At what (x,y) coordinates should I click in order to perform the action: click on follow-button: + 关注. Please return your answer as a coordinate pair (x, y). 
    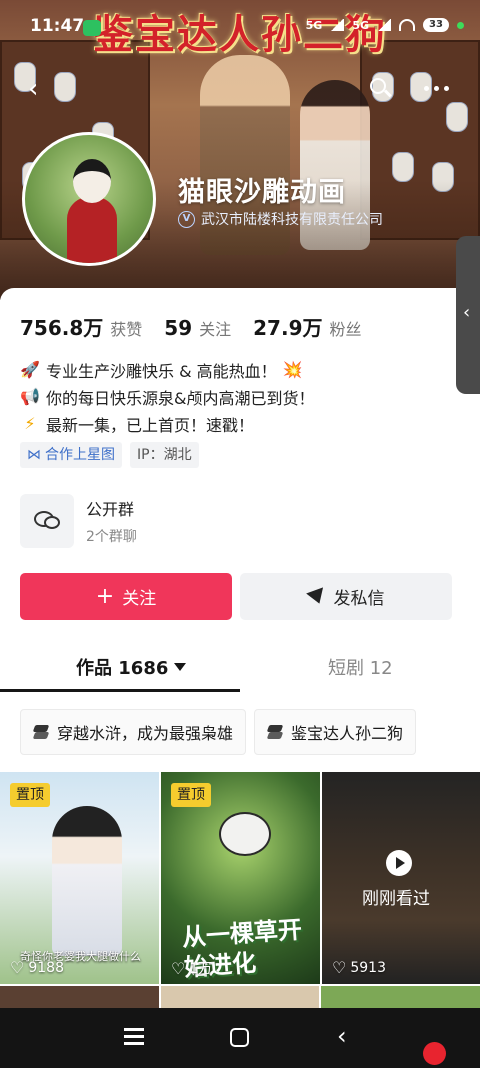
    Looking at the image, I should click on (126, 596).